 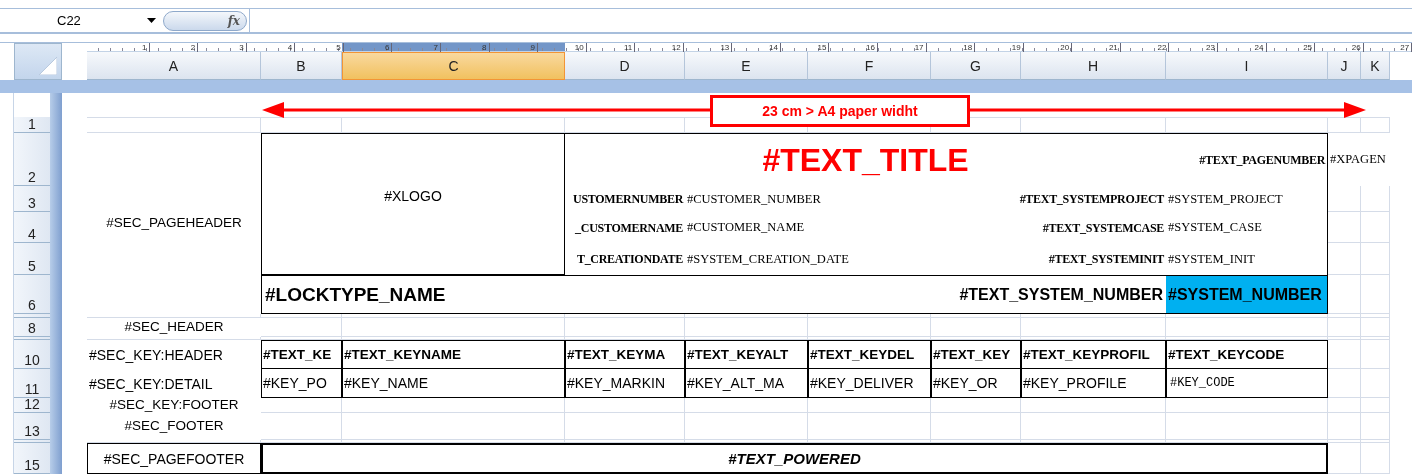 I want to click on ruler-number: 3, so click(x=242, y=47).